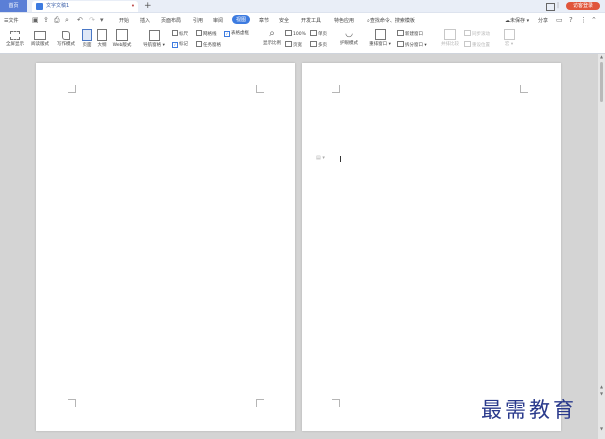 Image resolution: width=605 pixels, height=439 pixels. Describe the element at coordinates (80, 20) in the screenshot. I see `undo-icon: ↶` at that location.